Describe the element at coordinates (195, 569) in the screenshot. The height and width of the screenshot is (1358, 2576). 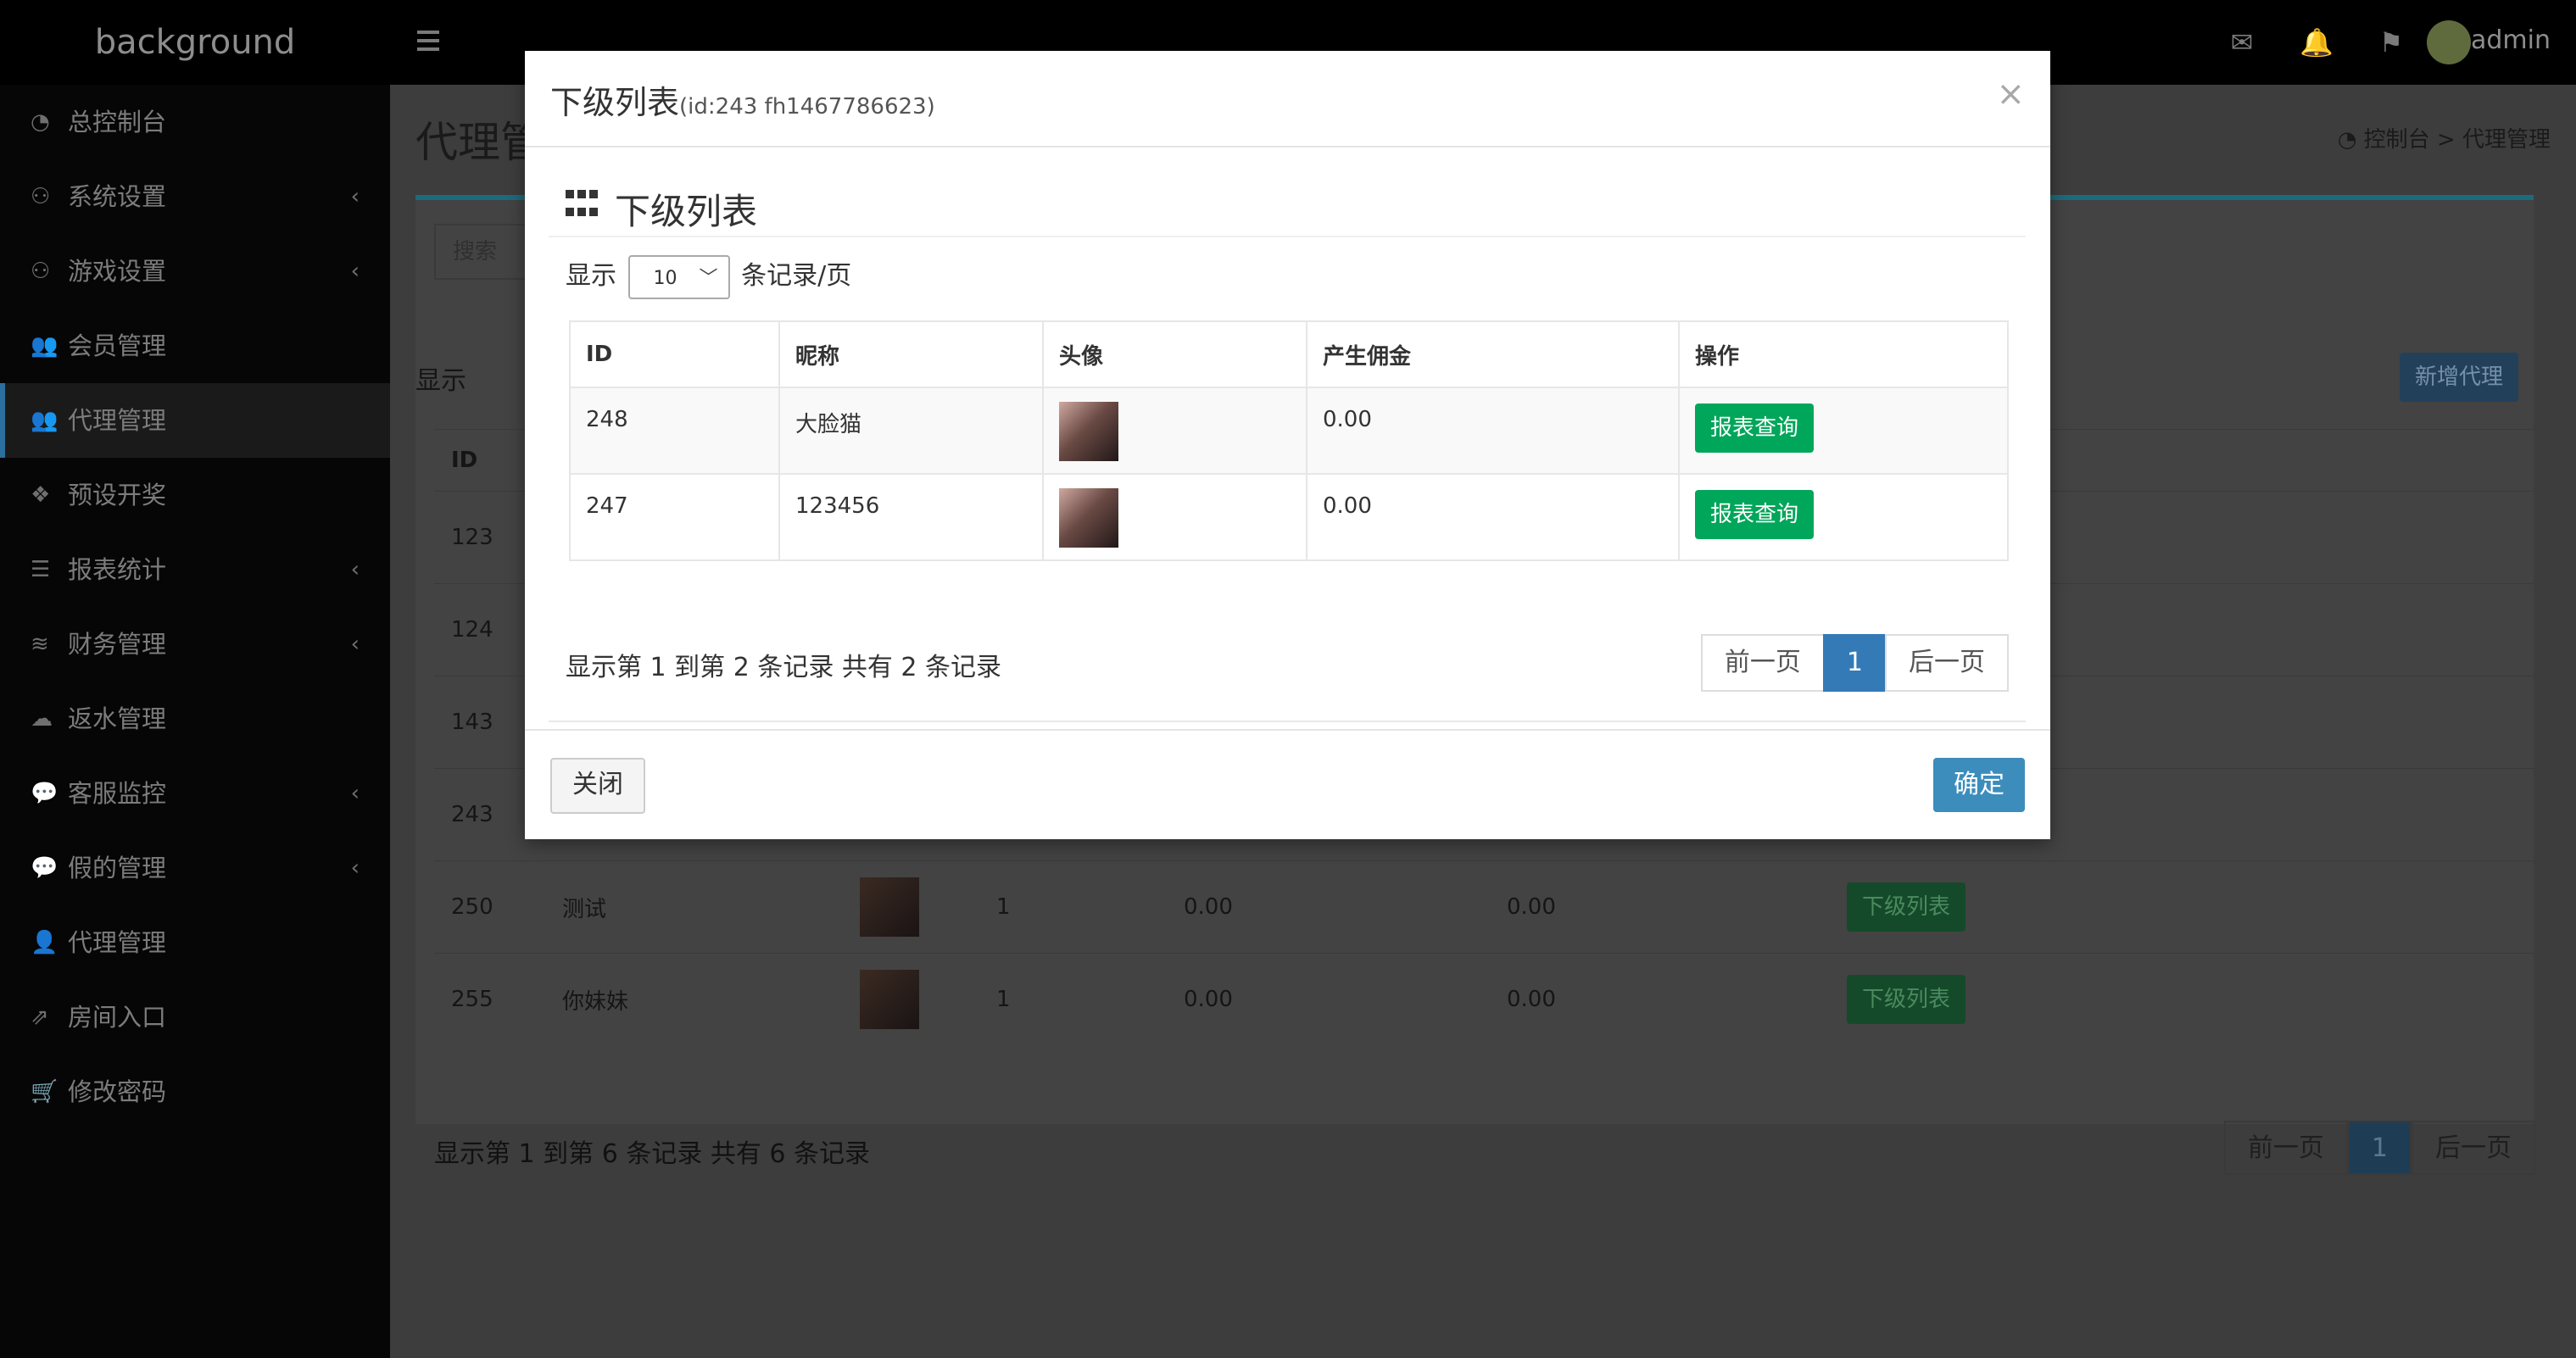
I see `sidebar-item-reports: ☰ 报表统计 ‹` at that location.